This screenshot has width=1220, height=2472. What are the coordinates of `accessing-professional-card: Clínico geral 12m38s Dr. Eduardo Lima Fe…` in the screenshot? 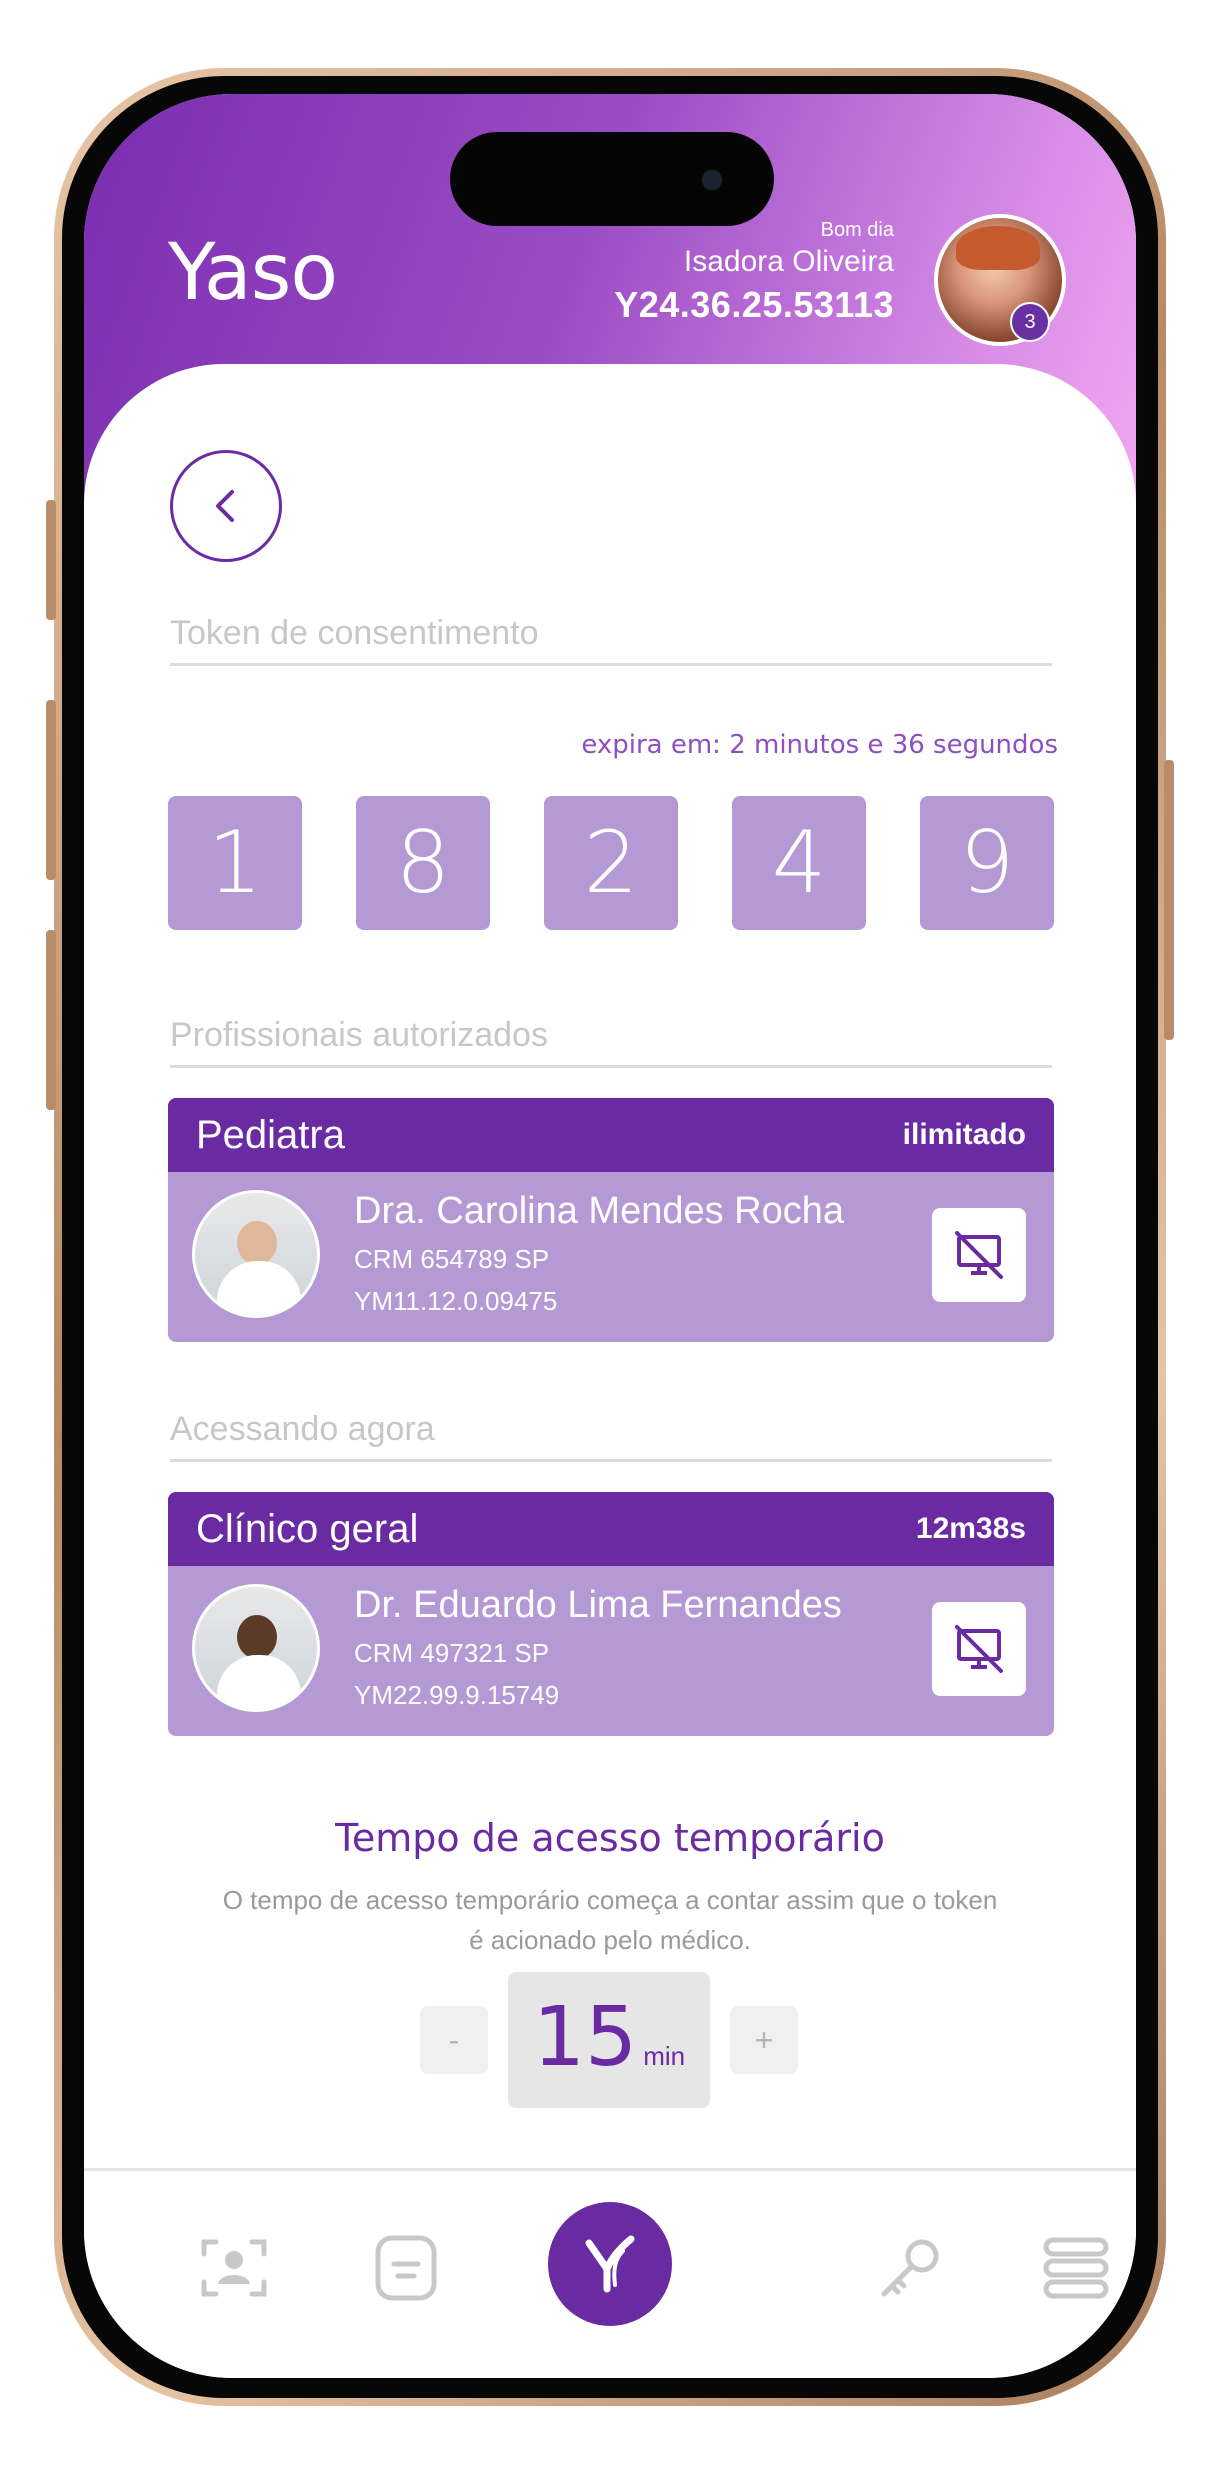 It's located at (611, 1614).